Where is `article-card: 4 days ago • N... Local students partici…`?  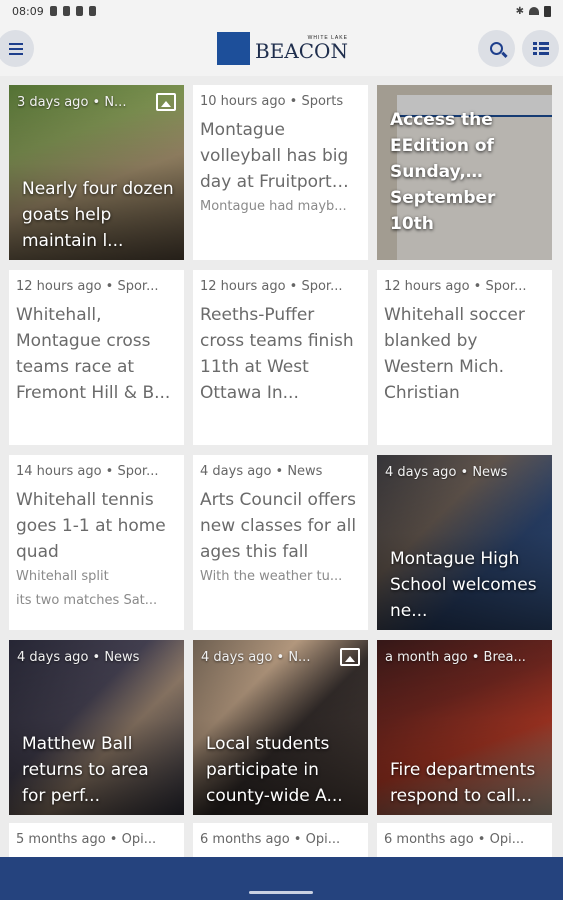 article-card: 4 days ago • N... Local students partici… is located at coordinates (280, 727).